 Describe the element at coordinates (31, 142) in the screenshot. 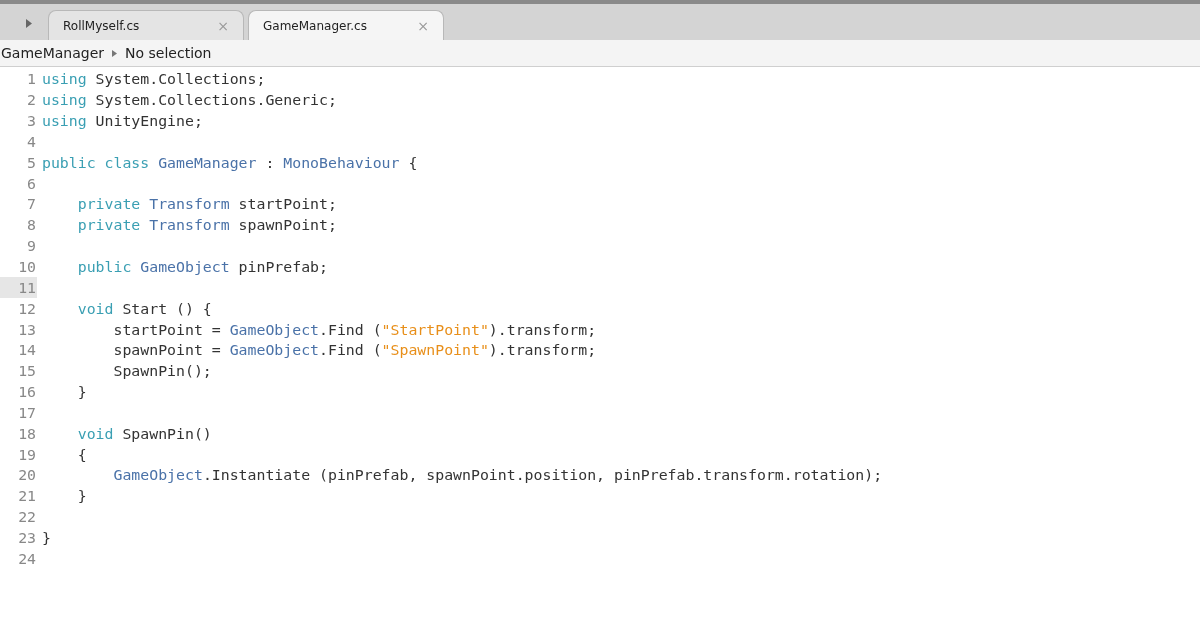

I see `line-number: 4` at that location.